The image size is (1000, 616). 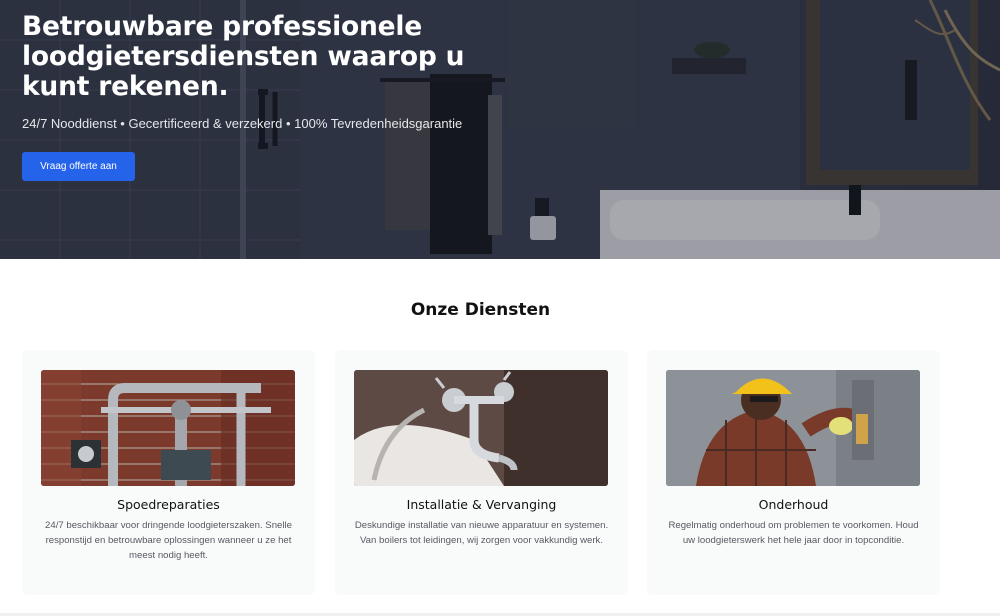 I want to click on service-card-title: Onderhoud, so click(x=793, y=504).